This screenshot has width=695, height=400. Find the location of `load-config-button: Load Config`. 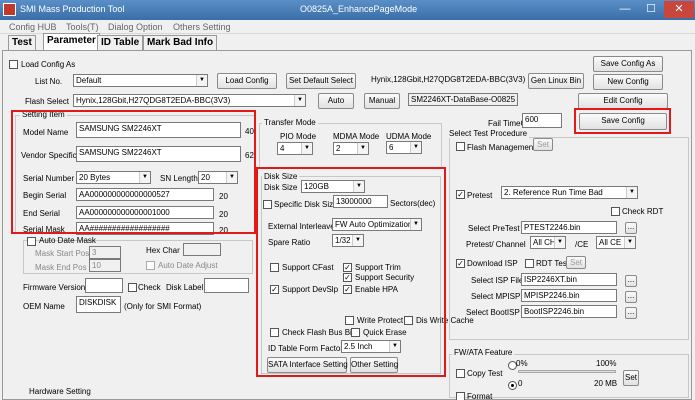

load-config-button: Load Config is located at coordinates (247, 81).